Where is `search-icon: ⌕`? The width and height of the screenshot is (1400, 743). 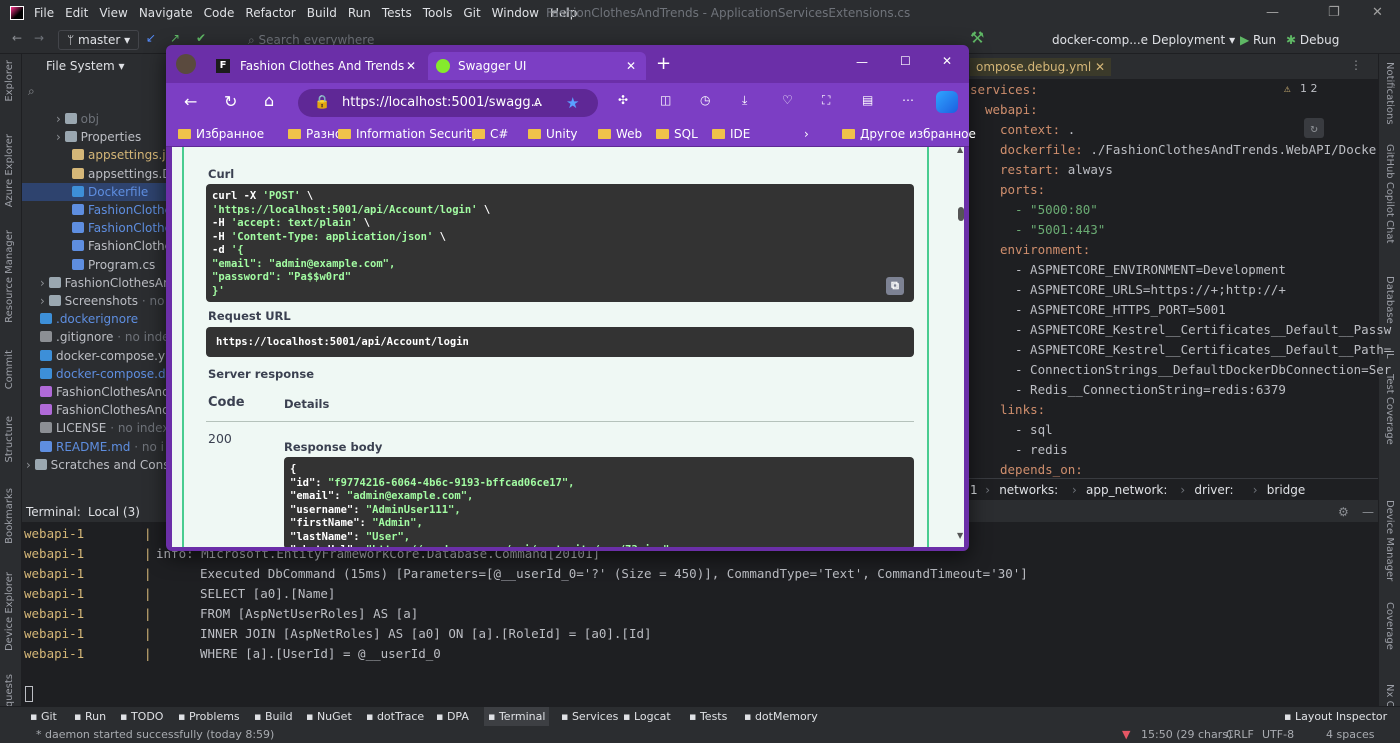
search-icon: ⌕ is located at coordinates (31, 91).